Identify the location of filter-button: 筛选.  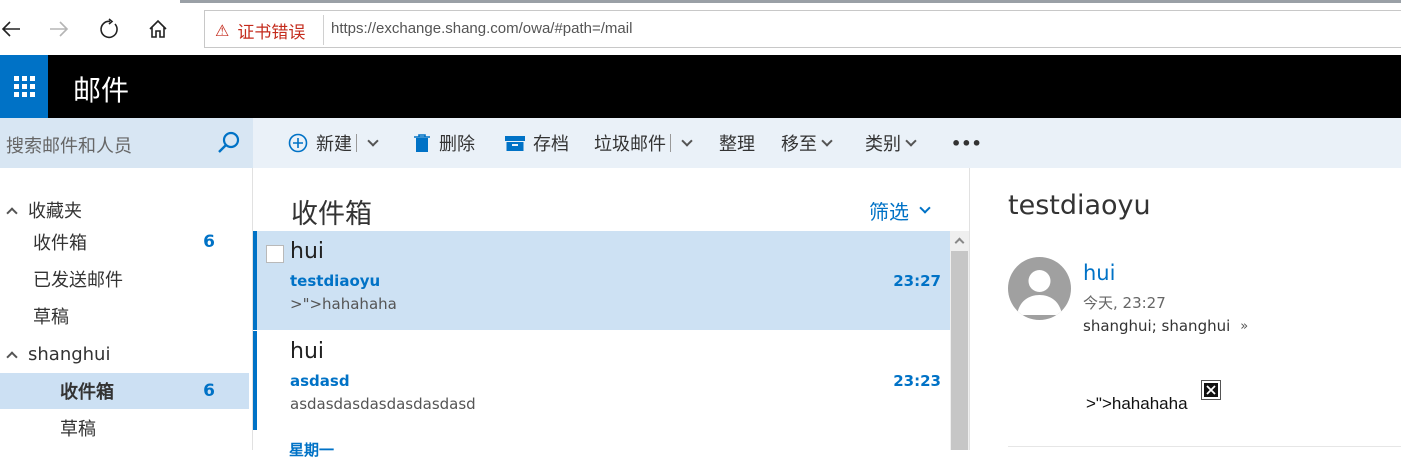
(900, 210).